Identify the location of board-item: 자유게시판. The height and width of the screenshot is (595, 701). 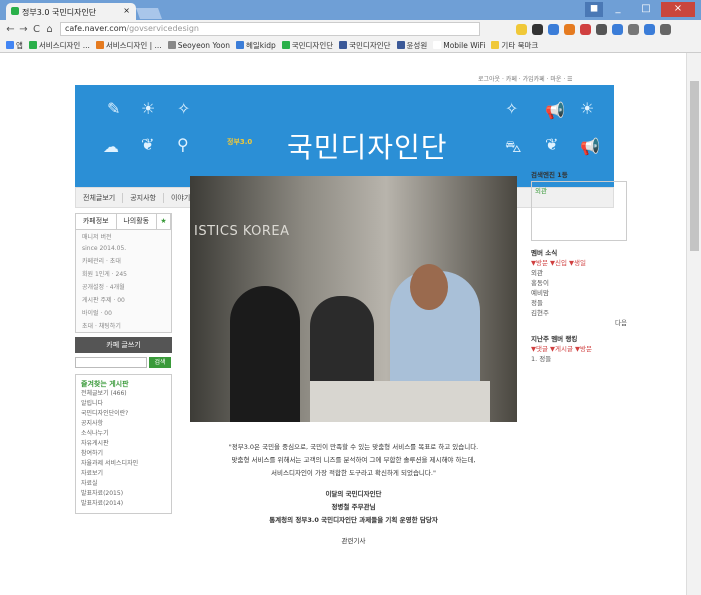
(123, 444).